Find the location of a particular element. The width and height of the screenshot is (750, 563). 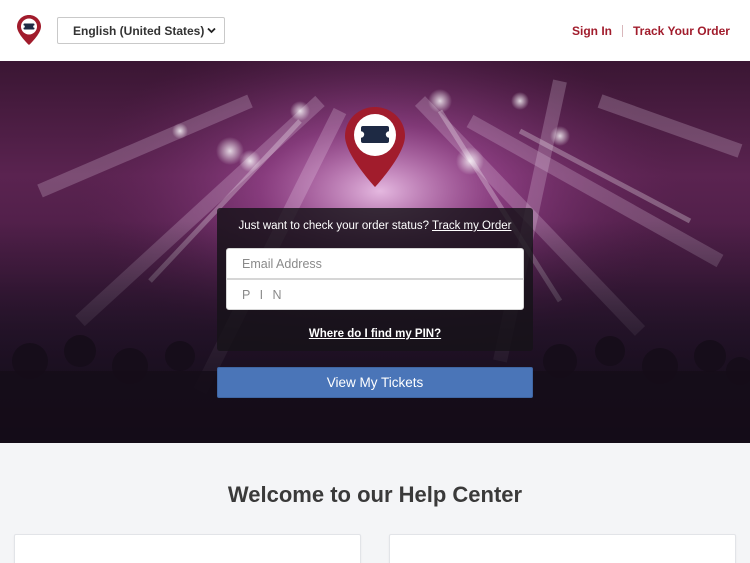

track-my-order-link: Track my Order is located at coordinates (471, 226).